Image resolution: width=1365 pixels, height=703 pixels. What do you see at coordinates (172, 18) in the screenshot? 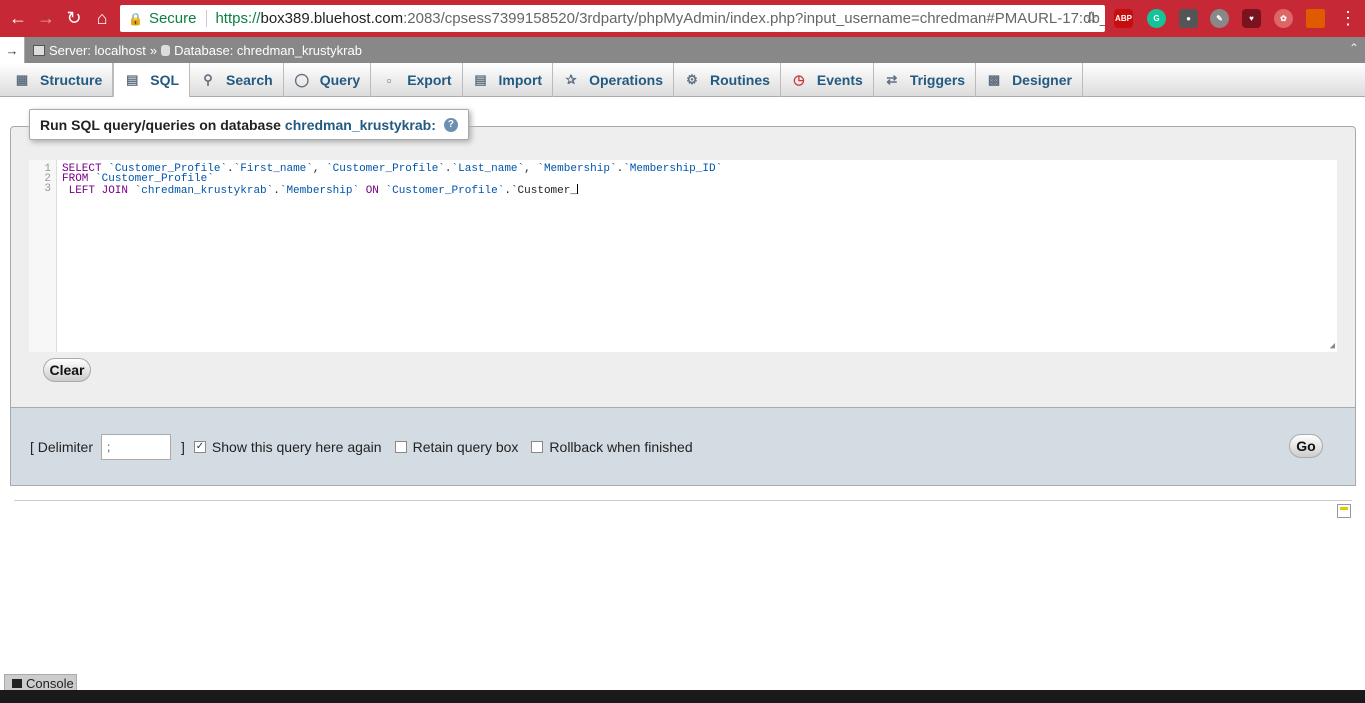
I see `secure-label: Secure` at bounding box center [172, 18].